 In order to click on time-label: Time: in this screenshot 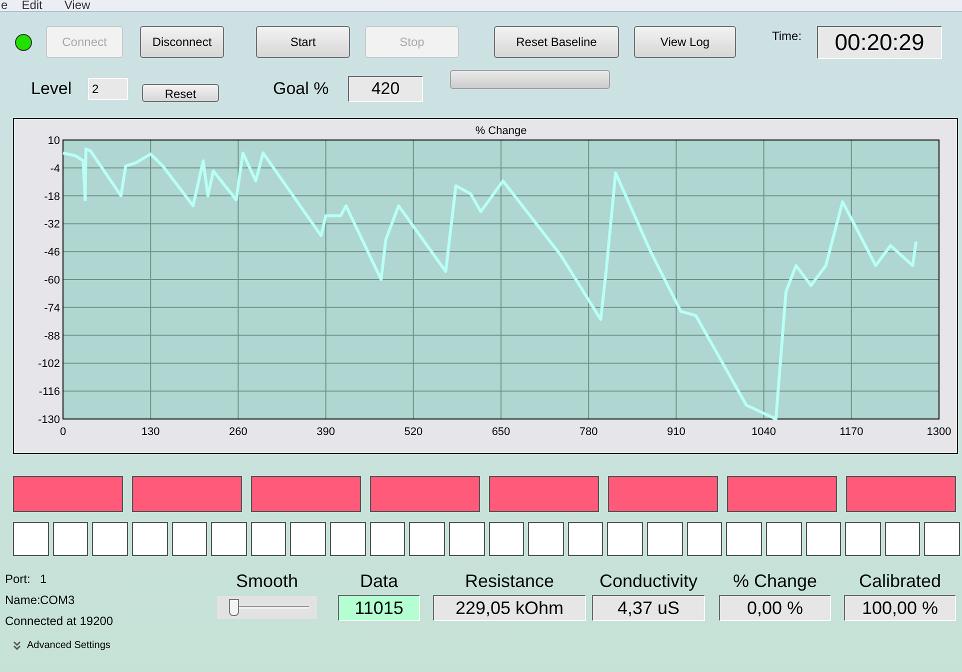, I will do `click(787, 36)`.